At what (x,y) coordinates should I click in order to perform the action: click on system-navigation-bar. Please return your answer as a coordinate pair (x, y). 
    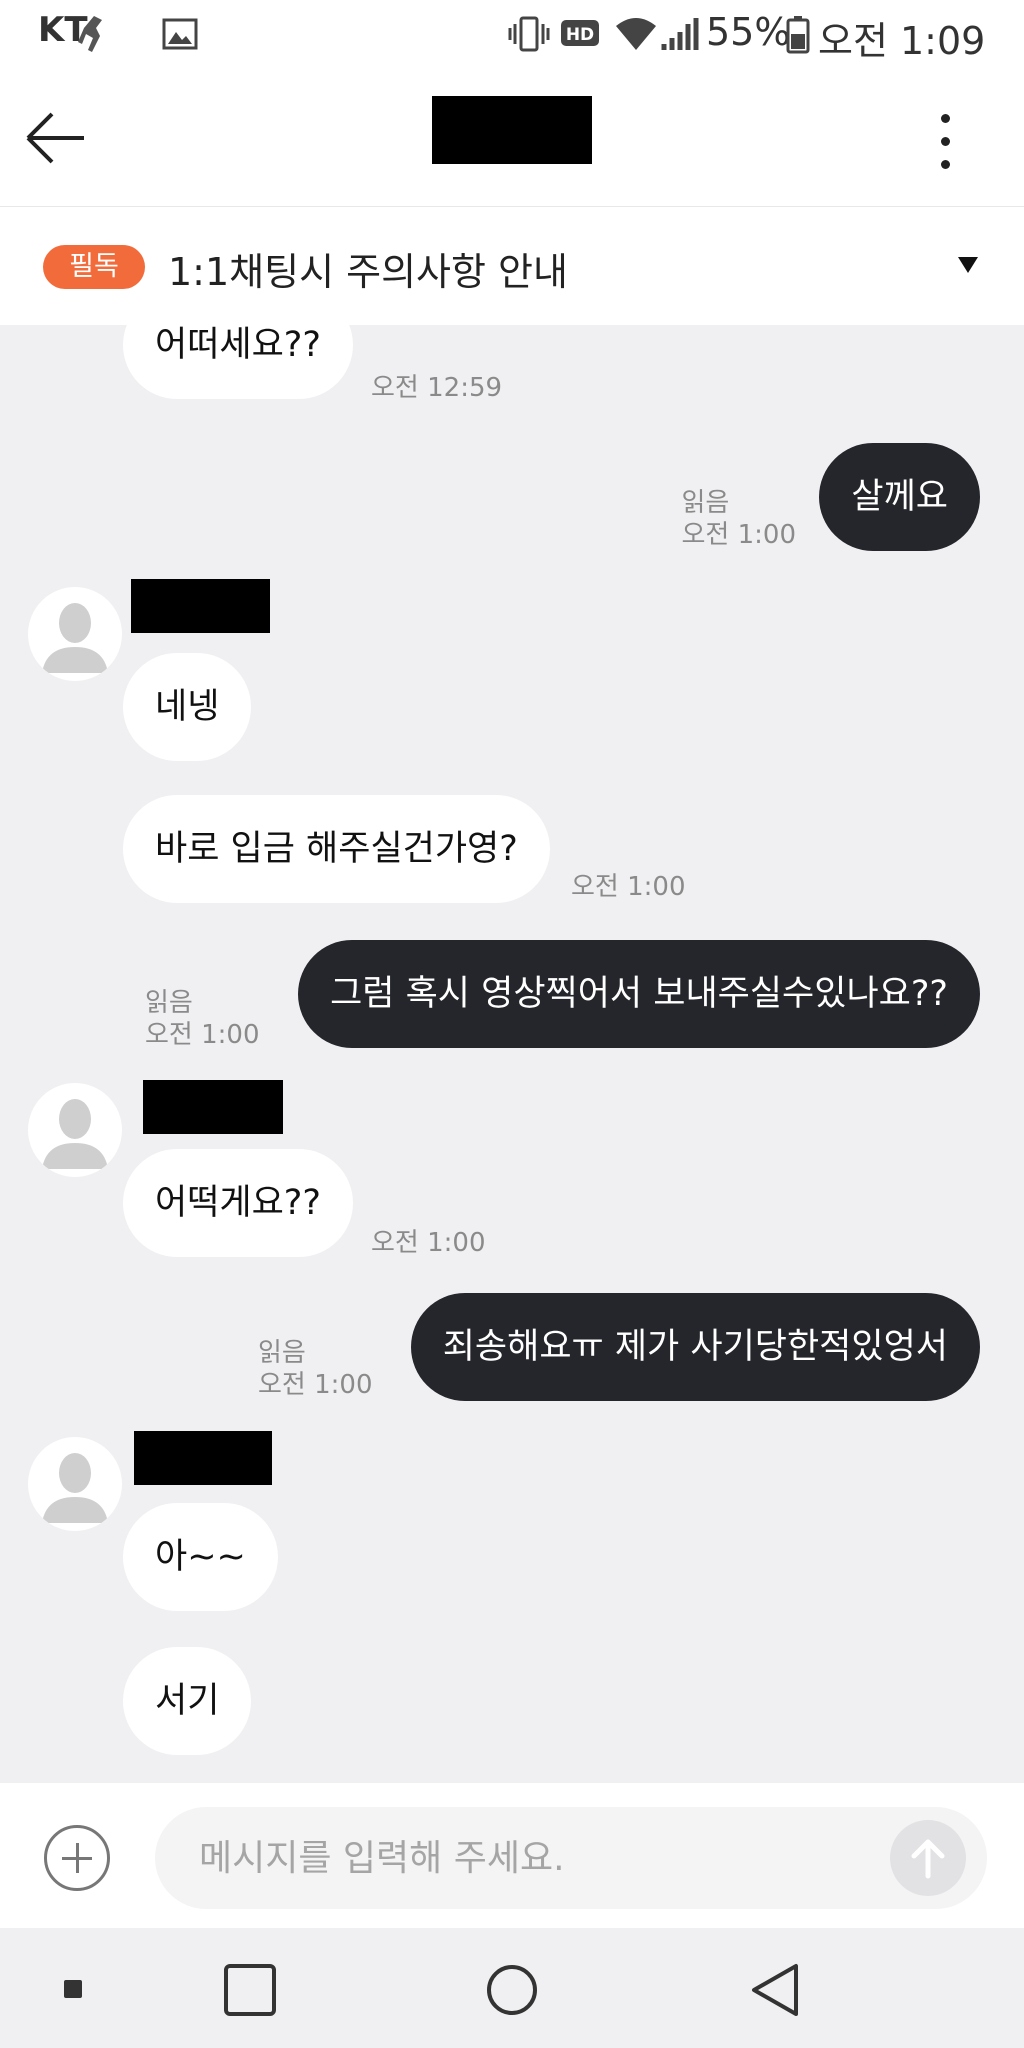
    Looking at the image, I should click on (512, 1988).